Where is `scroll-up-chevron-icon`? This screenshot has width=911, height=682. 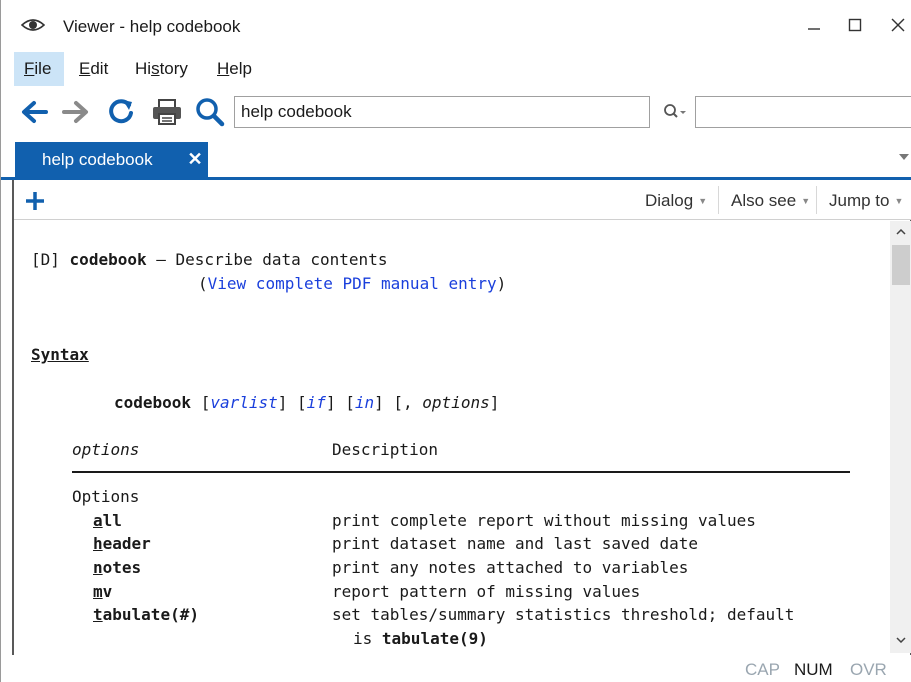
scroll-up-chevron-icon is located at coordinates (900, 232).